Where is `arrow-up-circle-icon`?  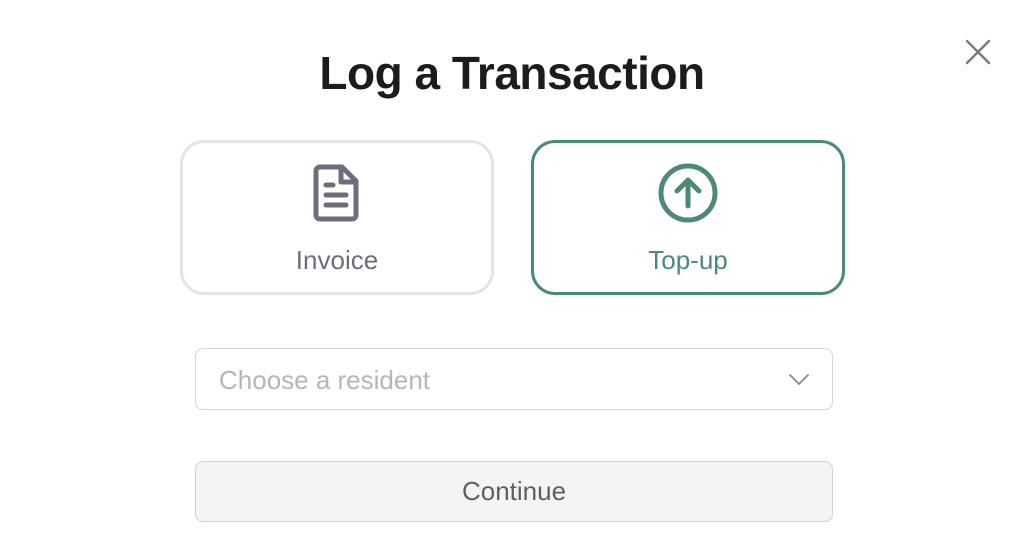
arrow-up-circle-icon is located at coordinates (688, 193).